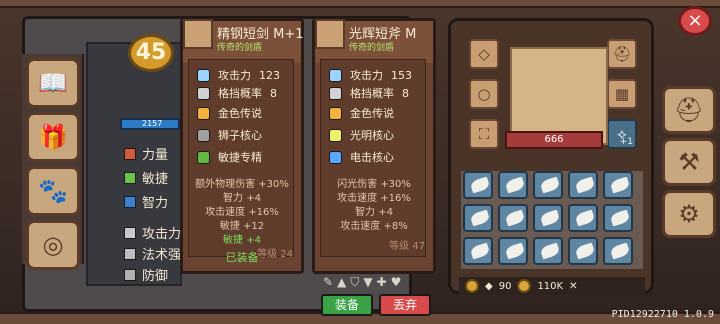  What do you see at coordinates (242, 184) in the screenshot?
I see `bonus-line: 额外物理伤害 +30%` at bounding box center [242, 184].